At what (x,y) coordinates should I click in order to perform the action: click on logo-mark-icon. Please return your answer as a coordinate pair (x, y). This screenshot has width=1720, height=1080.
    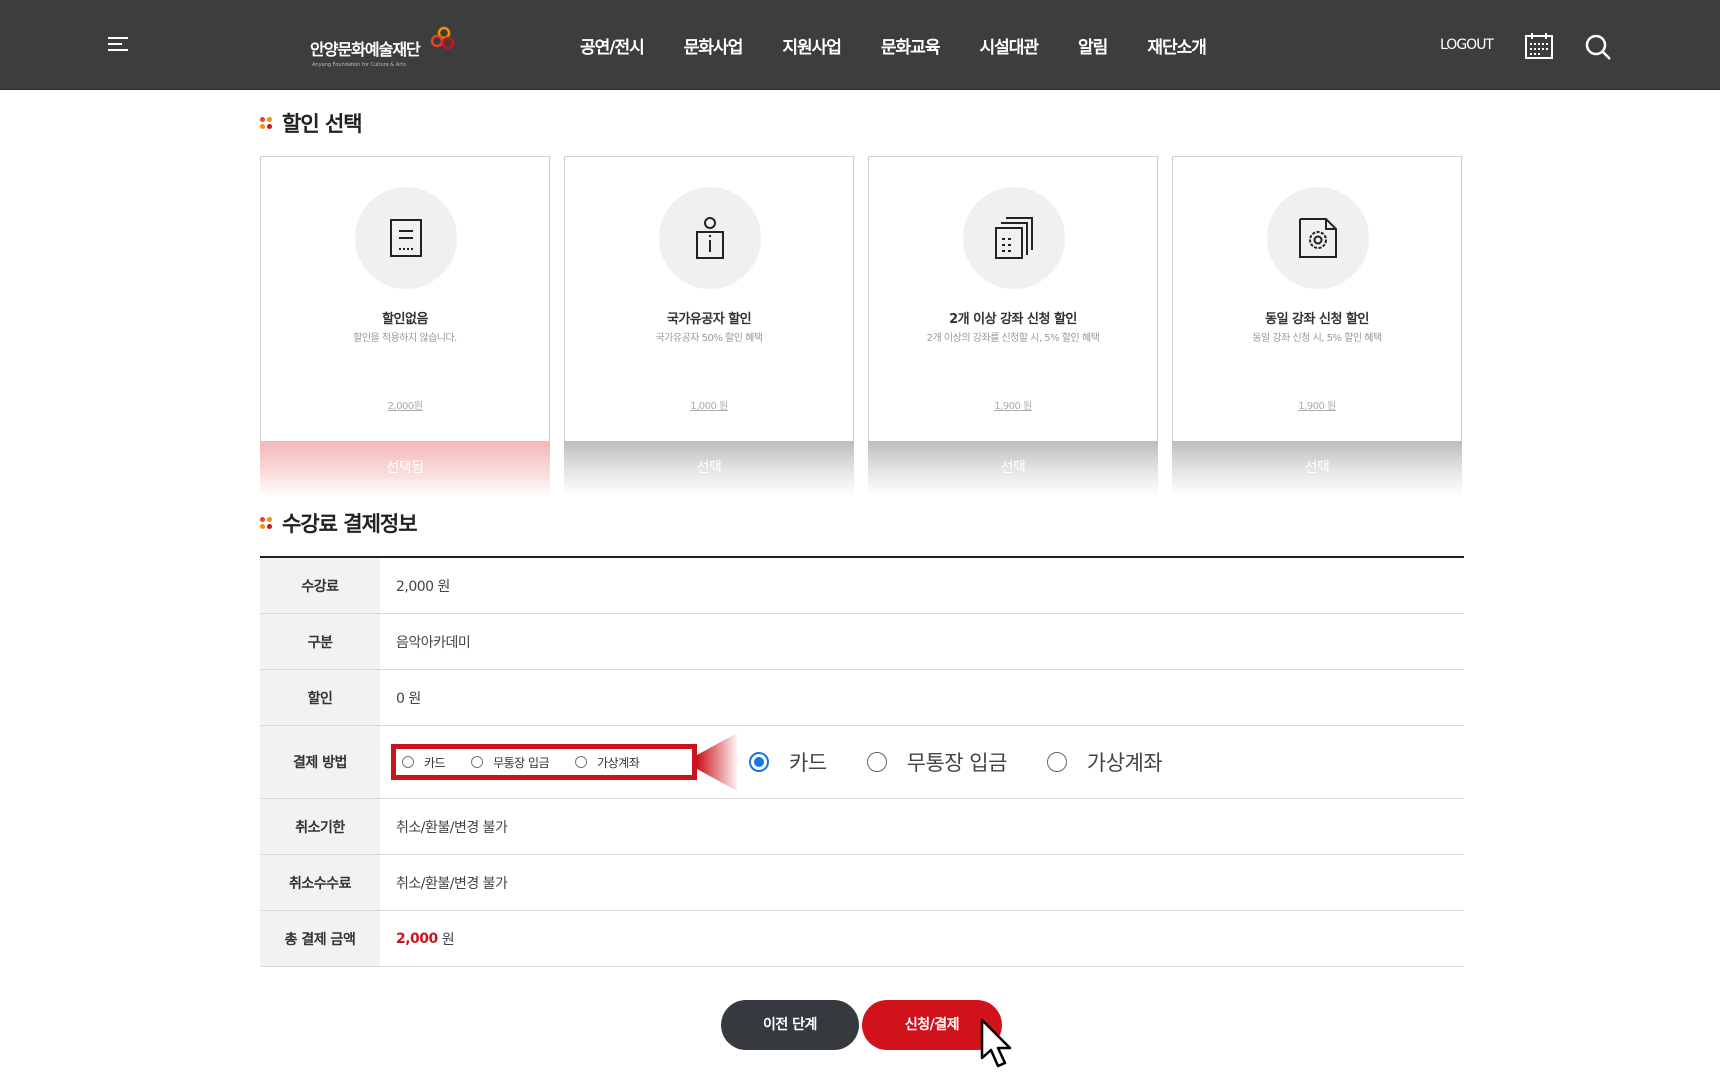
    Looking at the image, I should click on (442, 38).